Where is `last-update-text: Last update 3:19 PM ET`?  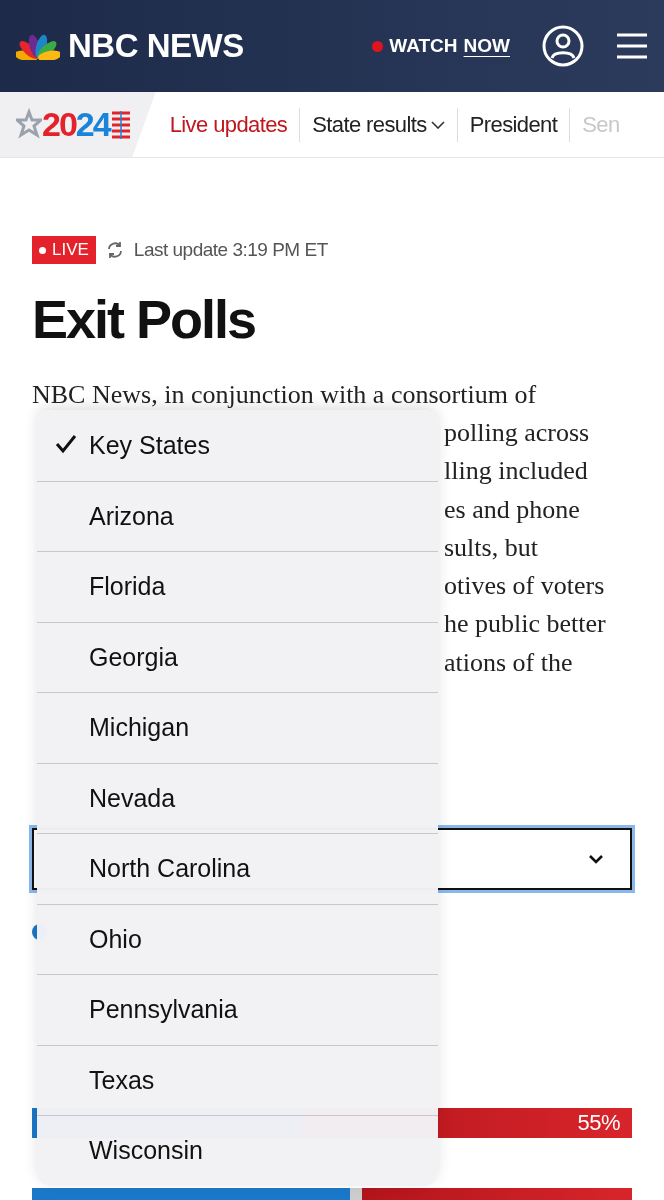 last-update-text: Last update 3:19 PM ET is located at coordinates (230, 250).